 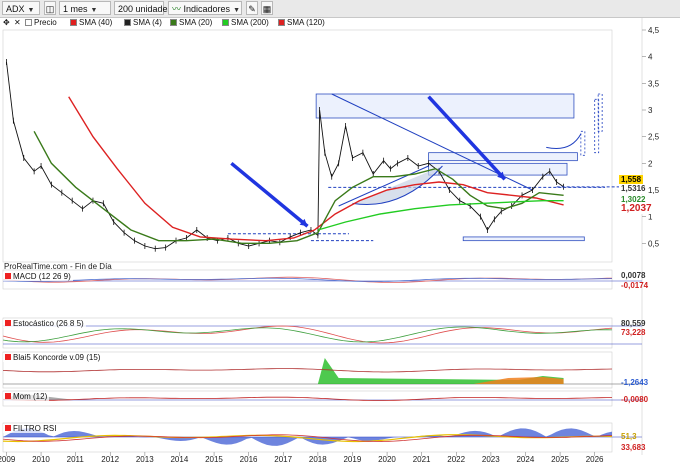 What do you see at coordinates (8, 459) in the screenshot?
I see `x-tick-label: 2009` at bounding box center [8, 459].